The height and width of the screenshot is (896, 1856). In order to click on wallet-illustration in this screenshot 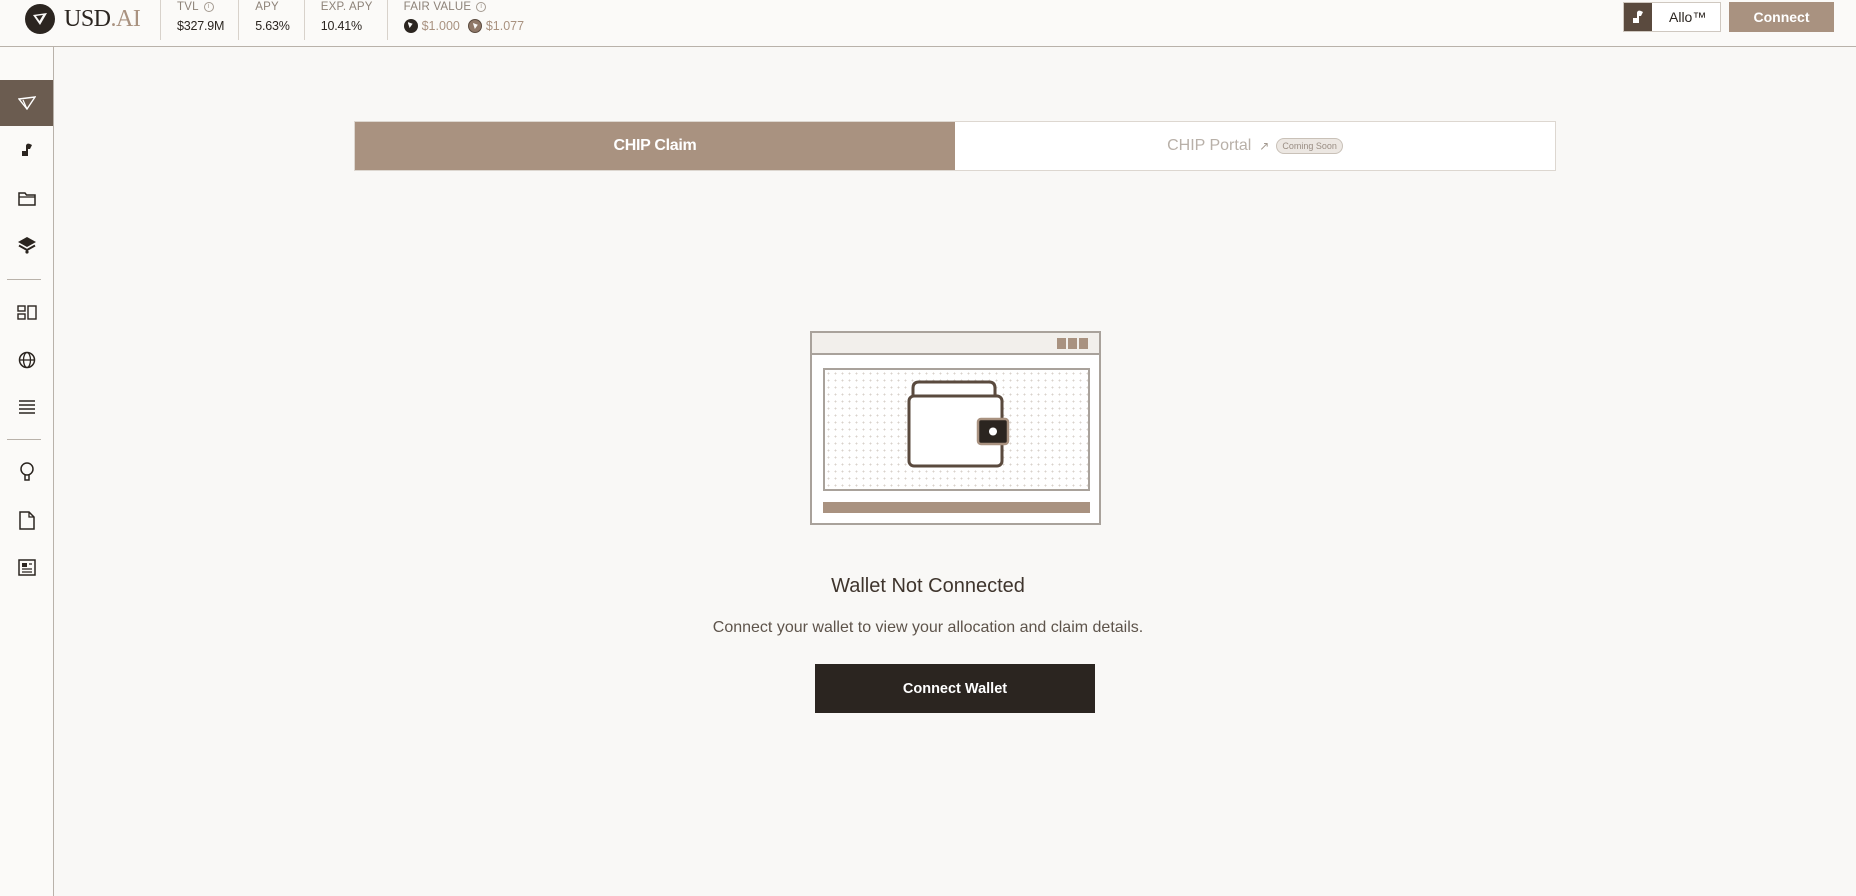, I will do `click(955, 428)`.